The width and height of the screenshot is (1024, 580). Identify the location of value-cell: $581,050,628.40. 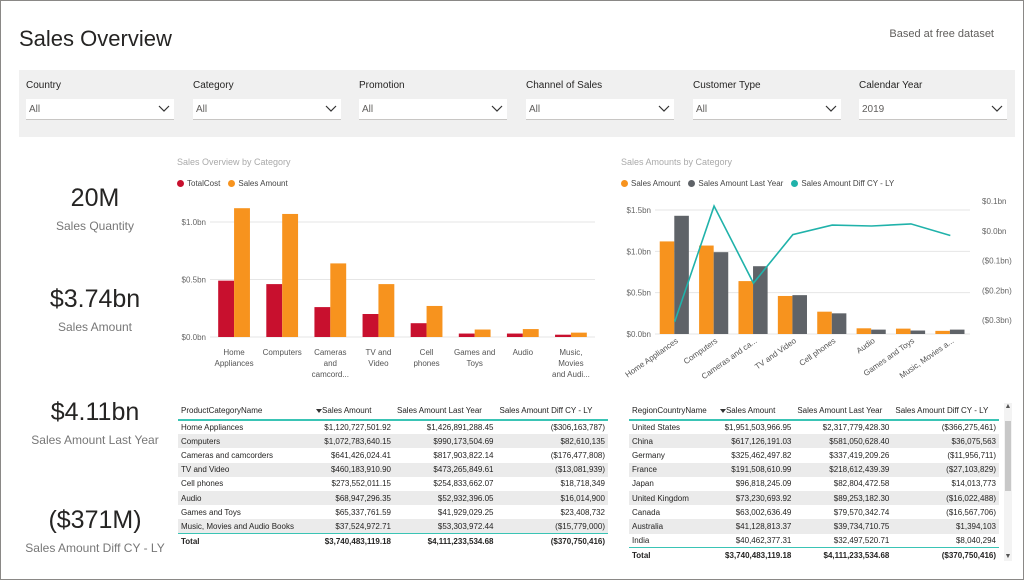
(843, 441).